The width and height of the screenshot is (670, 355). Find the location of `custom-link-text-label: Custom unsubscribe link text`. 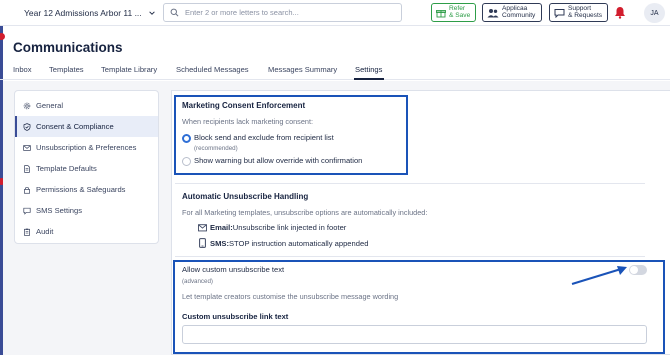

custom-link-text-label: Custom unsubscribe link text is located at coordinates (235, 316).